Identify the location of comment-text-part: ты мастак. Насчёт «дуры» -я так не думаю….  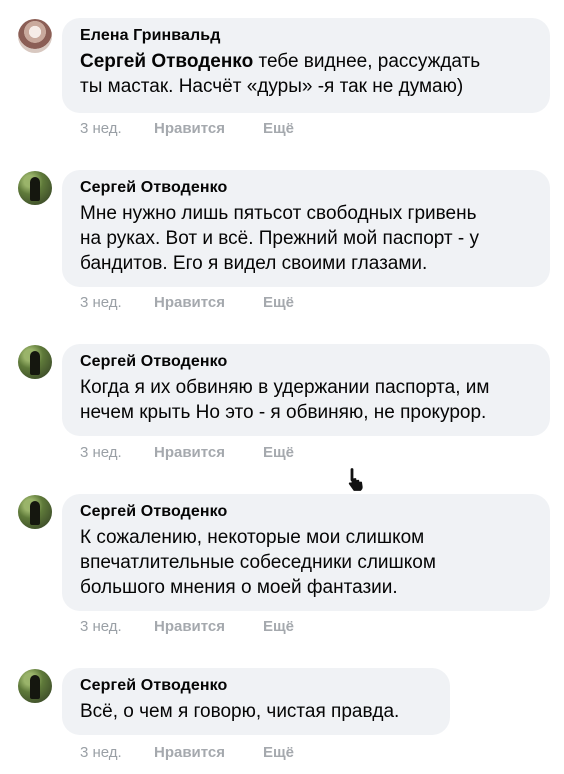
(272, 86).